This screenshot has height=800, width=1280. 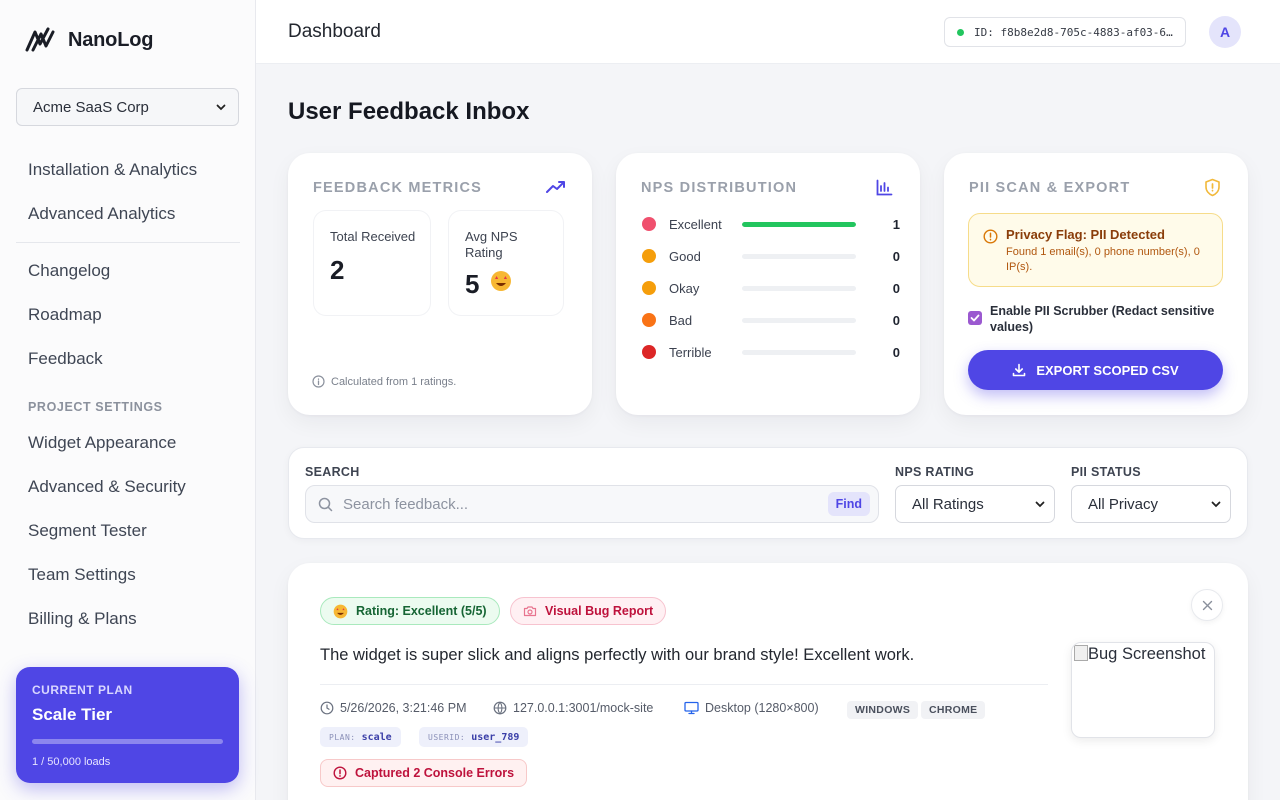 I want to click on nps-row-bad: Bad 0, so click(x=771, y=320).